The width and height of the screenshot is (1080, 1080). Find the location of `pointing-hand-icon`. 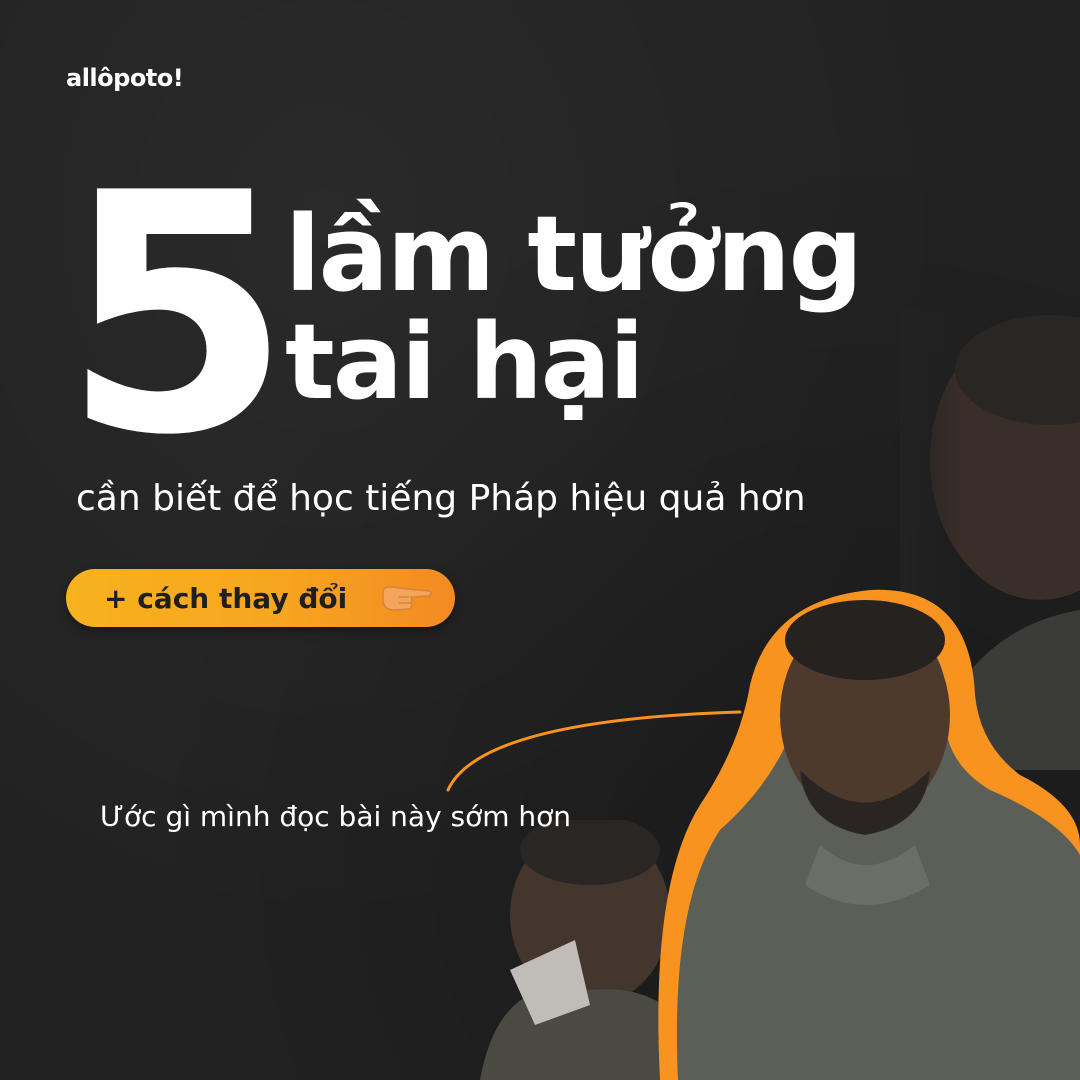

pointing-hand-icon is located at coordinates (407, 598).